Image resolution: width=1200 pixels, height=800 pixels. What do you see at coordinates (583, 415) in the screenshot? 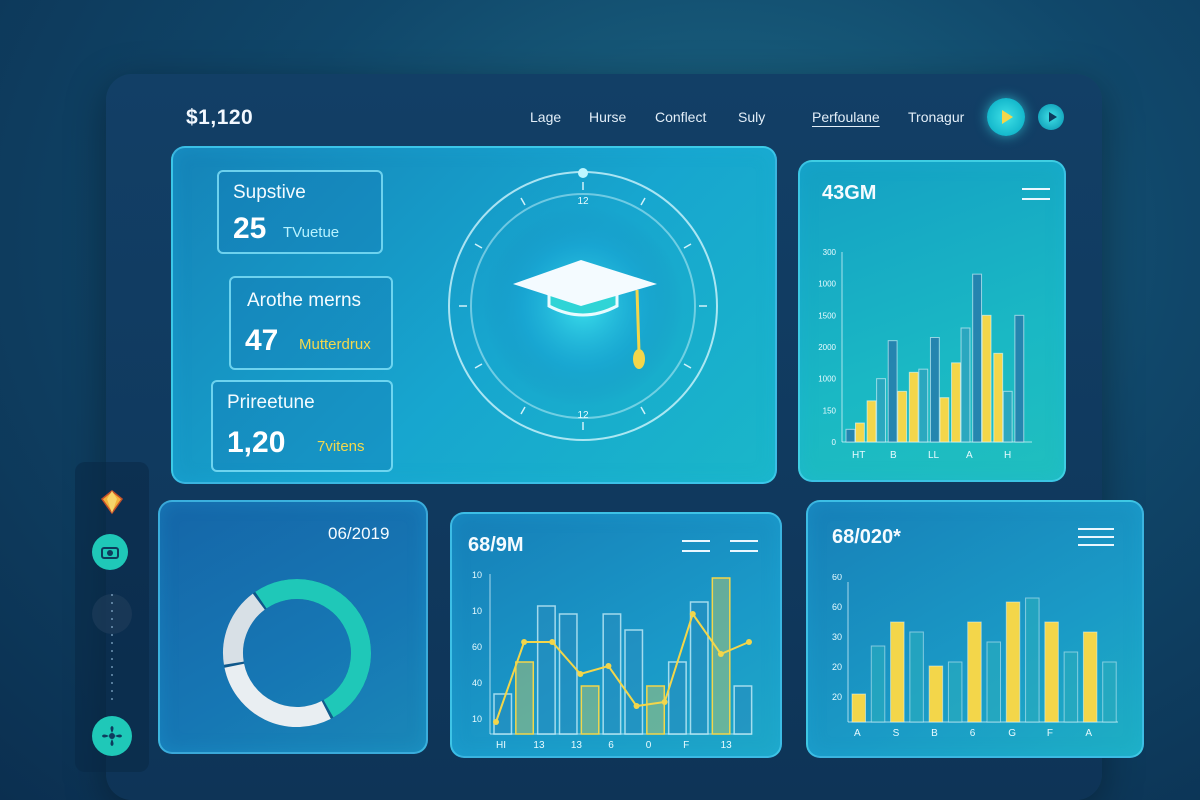
I see `dial-label-bottom: 12` at bounding box center [583, 415].